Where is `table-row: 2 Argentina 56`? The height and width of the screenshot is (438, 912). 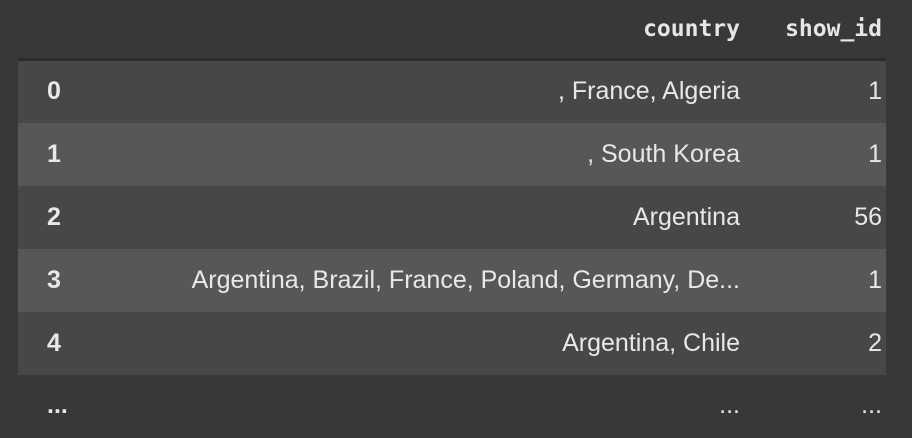
table-row: 2 Argentina 56 is located at coordinates (452, 217).